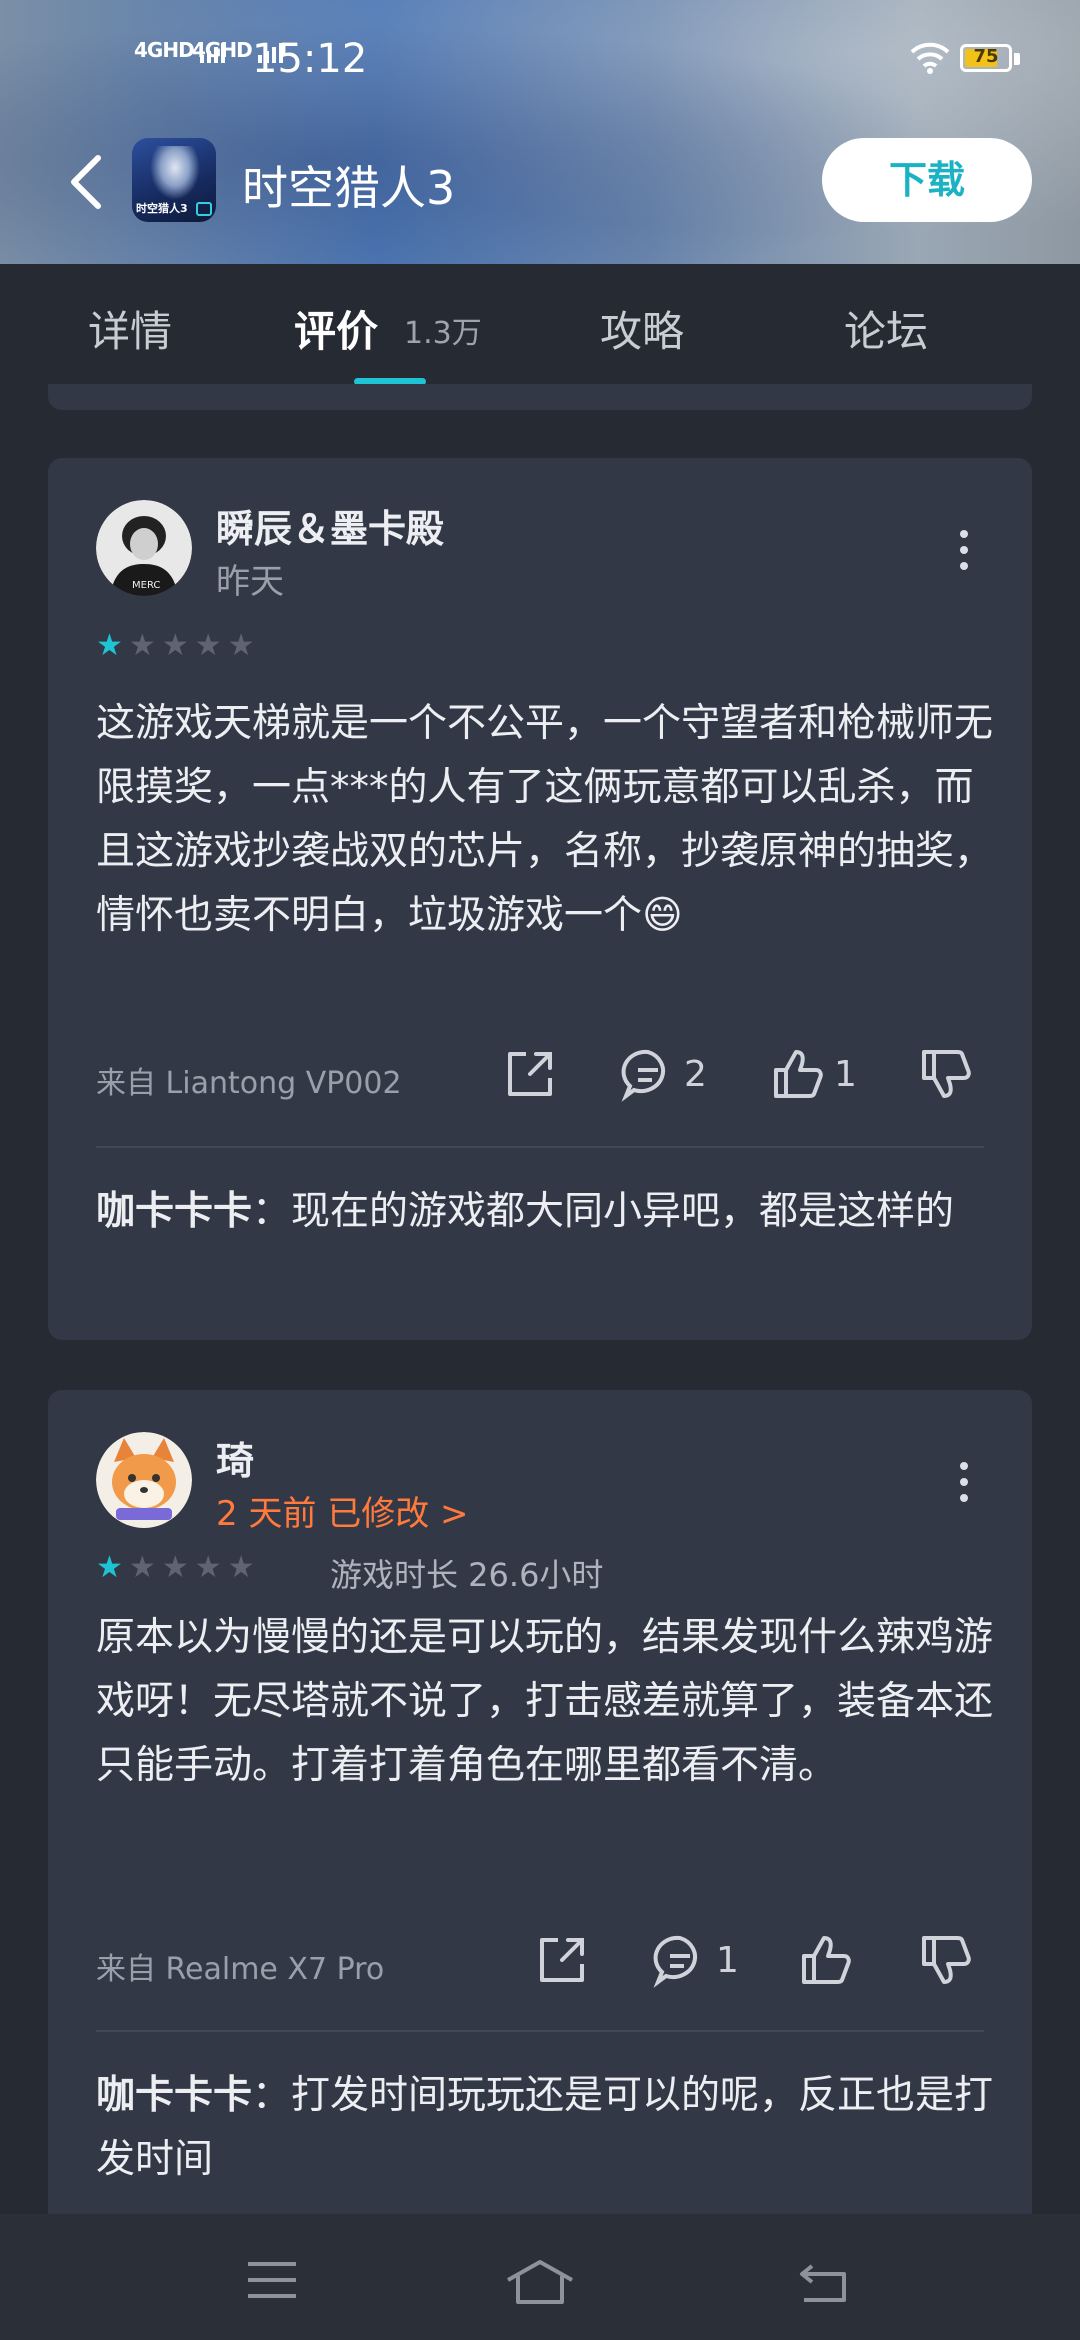 This screenshot has width=1080, height=2340. What do you see at coordinates (240, 1969) in the screenshot?
I see `review-device: 来自 Realme X7 Pro` at bounding box center [240, 1969].